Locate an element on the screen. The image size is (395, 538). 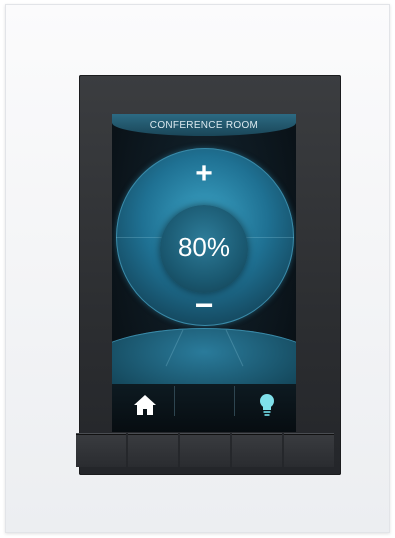
hardware-keys is located at coordinates (205, 450).